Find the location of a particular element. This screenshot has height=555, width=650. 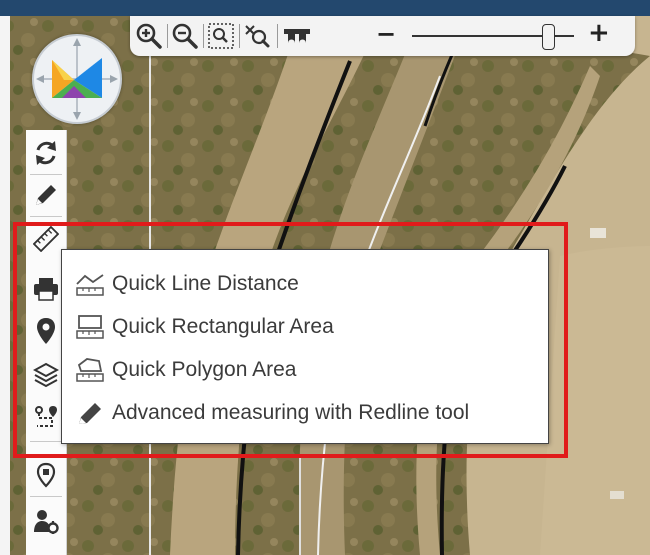

zoom-out-button is located at coordinates (185, 36).